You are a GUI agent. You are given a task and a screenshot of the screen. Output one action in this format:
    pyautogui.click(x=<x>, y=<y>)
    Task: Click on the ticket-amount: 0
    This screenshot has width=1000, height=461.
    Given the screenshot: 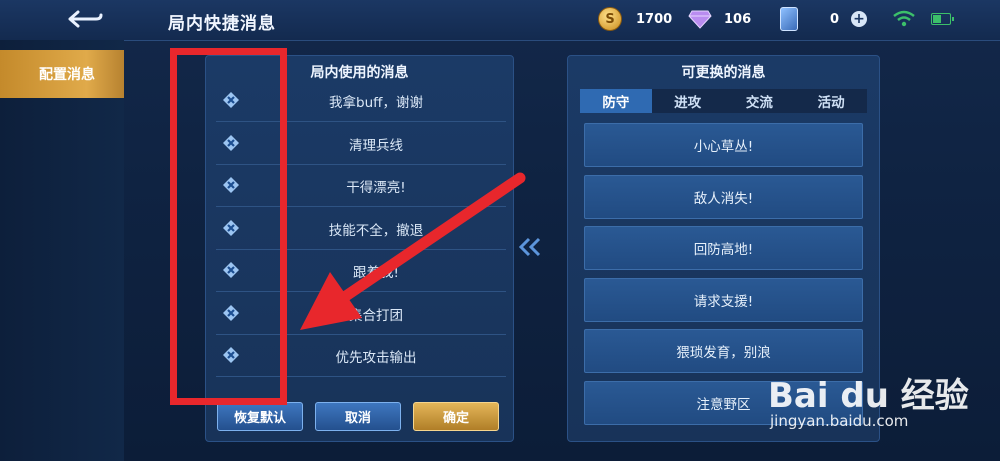 What is the action you would take?
    pyautogui.click(x=835, y=19)
    